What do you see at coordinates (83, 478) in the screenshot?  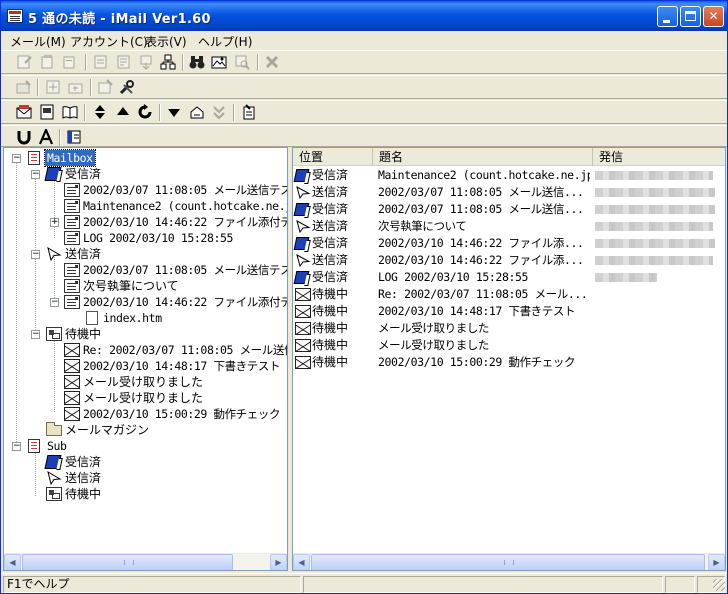 I see `tree-item-label: 送信済` at bounding box center [83, 478].